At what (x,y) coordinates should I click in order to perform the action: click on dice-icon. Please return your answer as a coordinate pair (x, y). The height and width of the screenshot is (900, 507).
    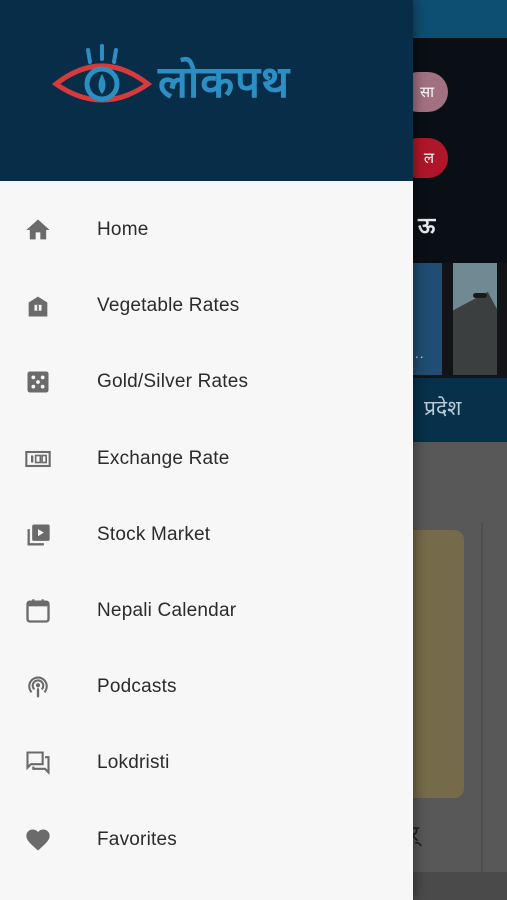
    Looking at the image, I should click on (38, 382).